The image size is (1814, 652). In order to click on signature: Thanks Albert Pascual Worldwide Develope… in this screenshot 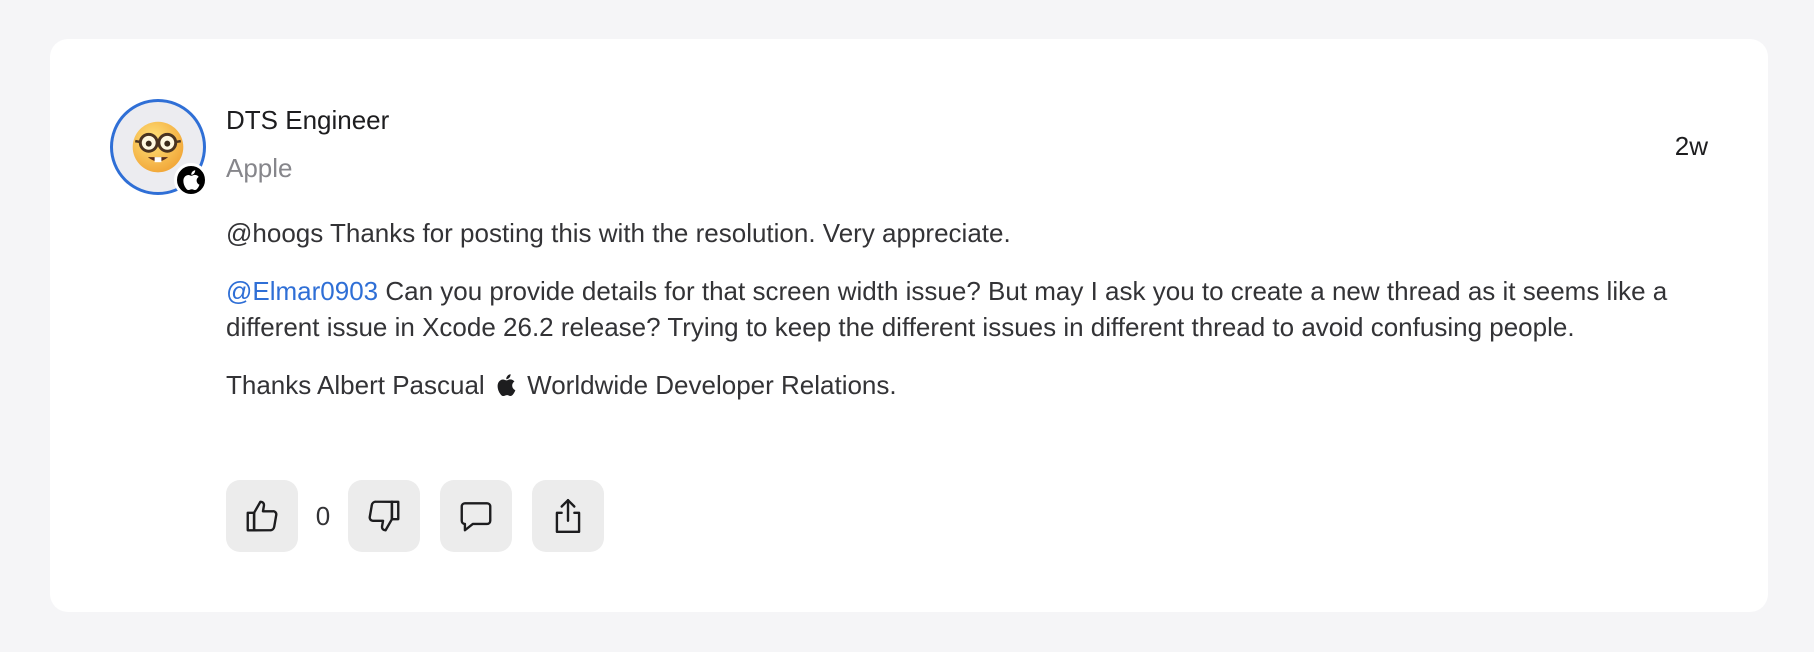, I will do `click(951, 385)`.